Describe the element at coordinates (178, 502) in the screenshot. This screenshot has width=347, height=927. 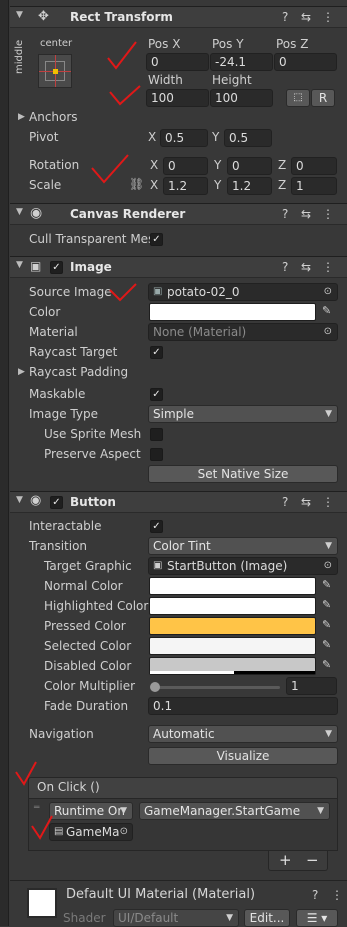
I see `button-header: ▼ ◉ ✓ Button ? ⇆ ⋮` at that location.